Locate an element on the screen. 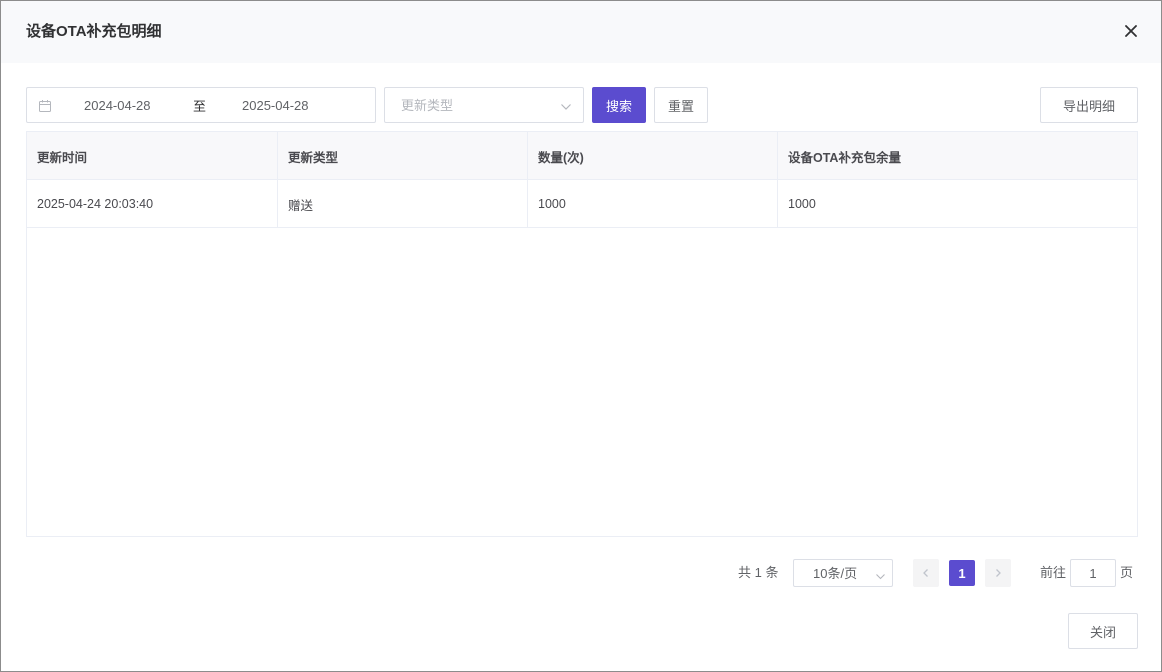 The width and height of the screenshot is (1162, 672). cell-update-type: 赠送 is located at coordinates (403, 204).